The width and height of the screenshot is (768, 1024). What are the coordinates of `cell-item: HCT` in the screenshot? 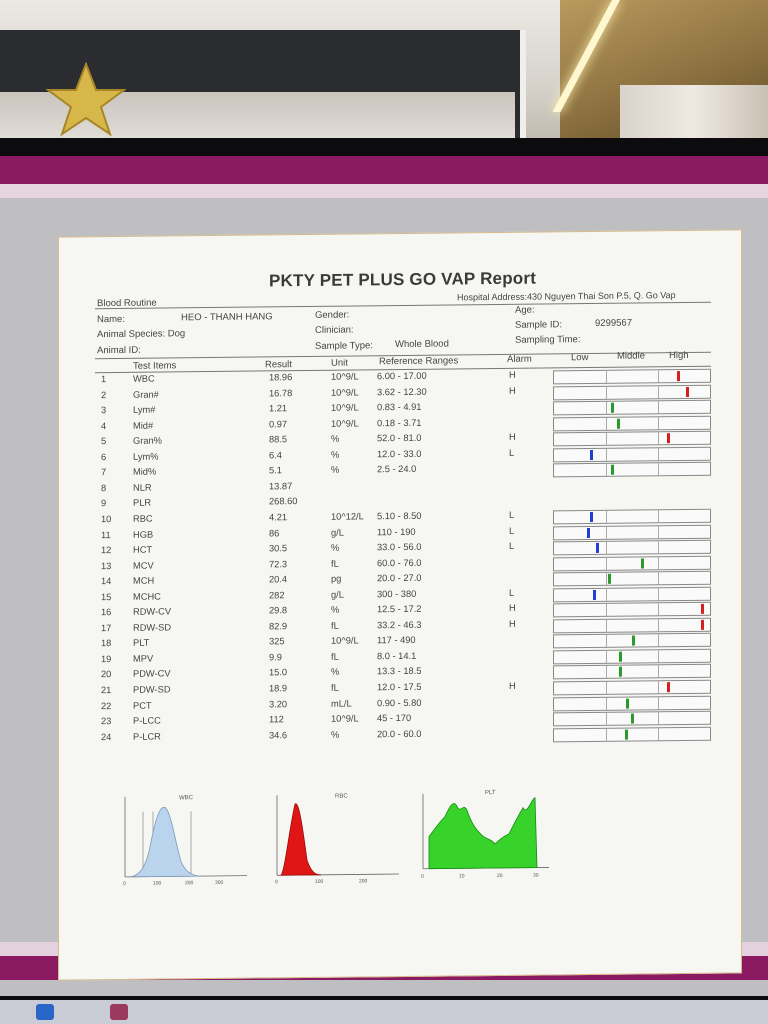 It's located at (143, 549).